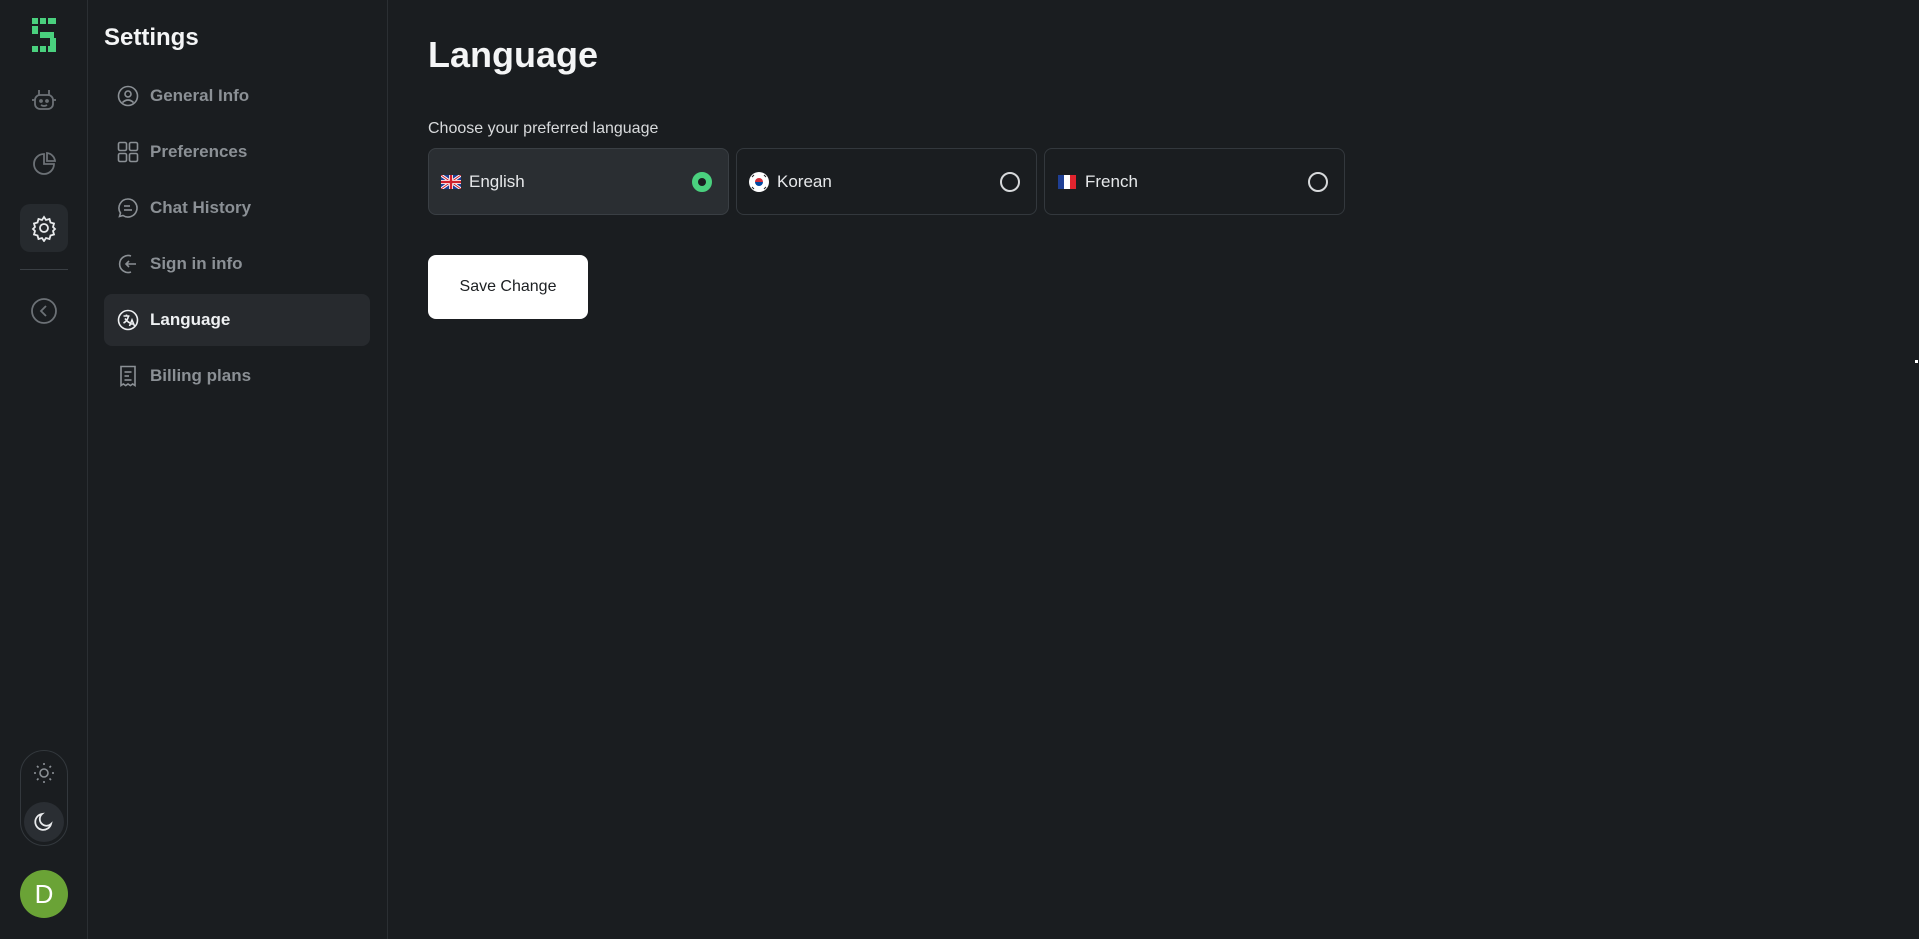 The image size is (1919, 939). I want to click on avatar-initial: D, so click(44, 893).